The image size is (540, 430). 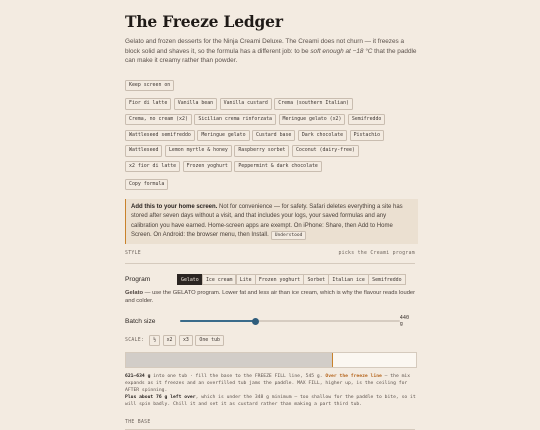 What do you see at coordinates (217, 321) in the screenshot?
I see `slider-fill` at bounding box center [217, 321].